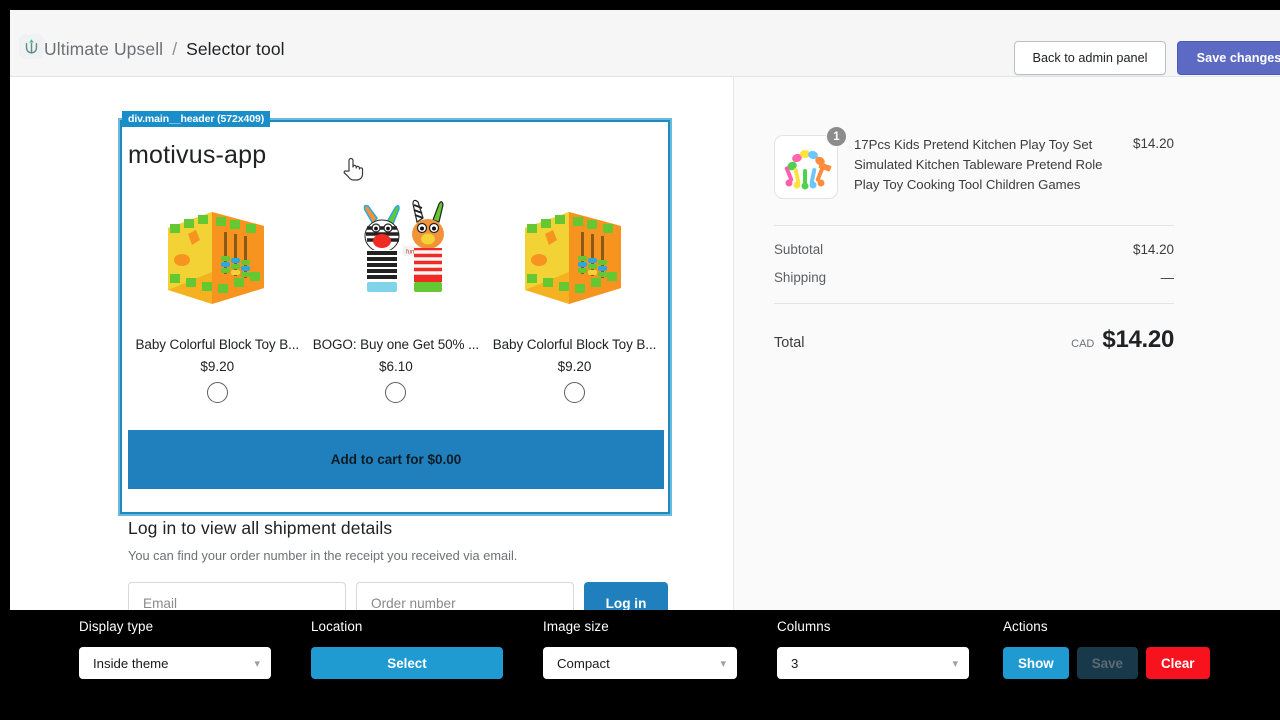 The width and height of the screenshot is (1280, 720). What do you see at coordinates (337, 626) in the screenshot?
I see `location-label: Location` at bounding box center [337, 626].